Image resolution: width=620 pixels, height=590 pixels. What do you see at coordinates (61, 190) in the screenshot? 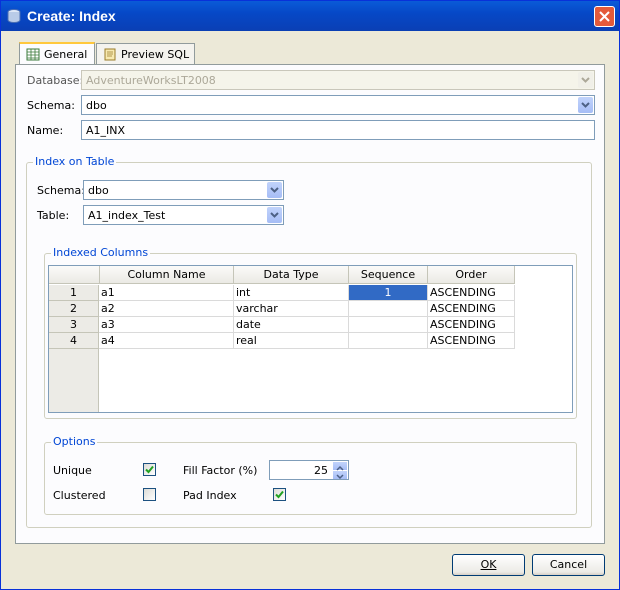
I see `table-schema-label: Schema:` at bounding box center [61, 190].